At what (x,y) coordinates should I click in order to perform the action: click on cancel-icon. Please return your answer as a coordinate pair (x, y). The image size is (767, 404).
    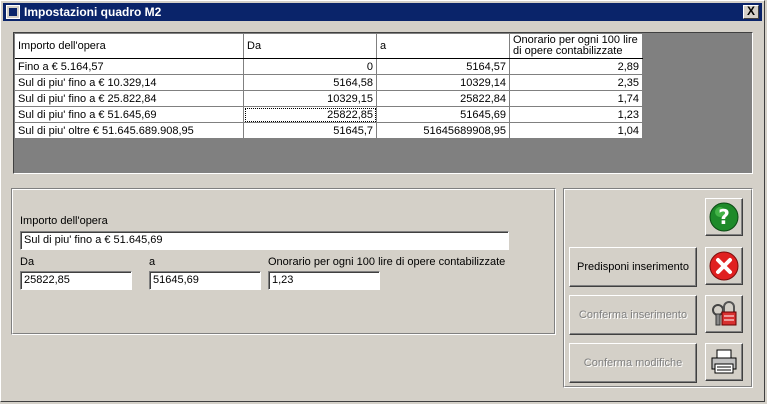
    Looking at the image, I should click on (724, 266).